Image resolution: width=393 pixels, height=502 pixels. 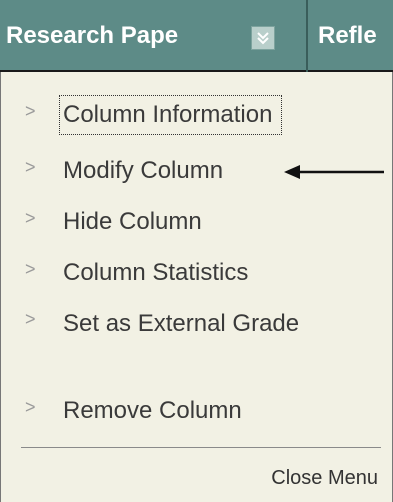 What do you see at coordinates (170, 115) in the screenshot?
I see `menu-item-label: Column Information` at bounding box center [170, 115].